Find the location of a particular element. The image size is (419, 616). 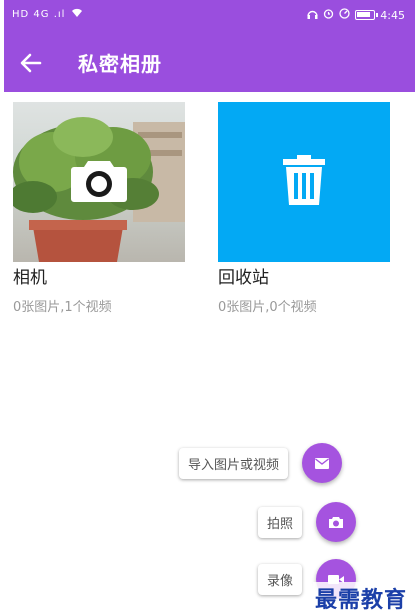

status-time: 4:45 is located at coordinates (392, 15).